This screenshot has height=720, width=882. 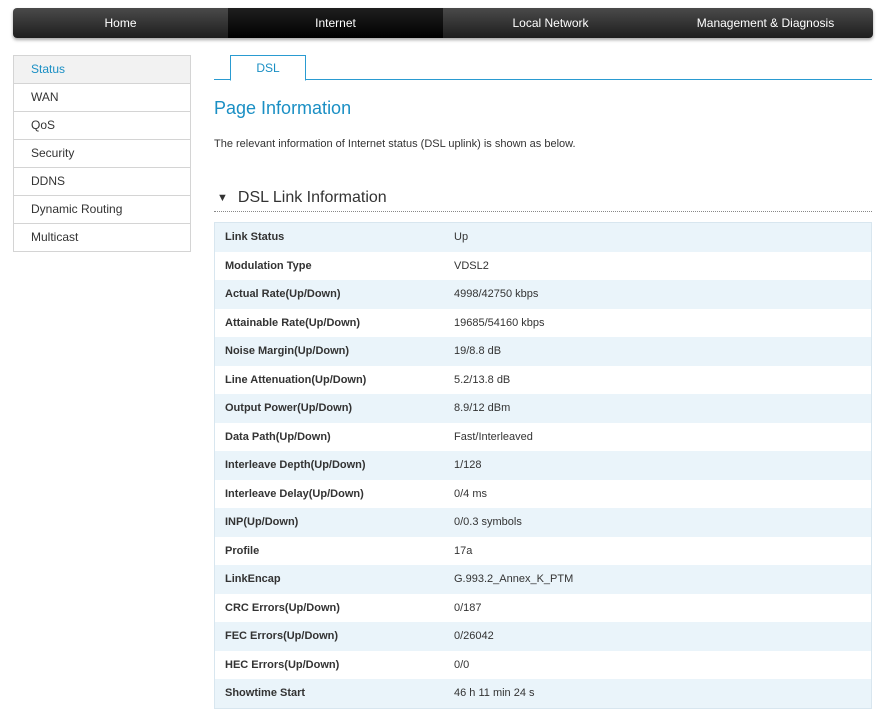 I want to click on row-label: Output Power(Up/Down), so click(x=334, y=408).